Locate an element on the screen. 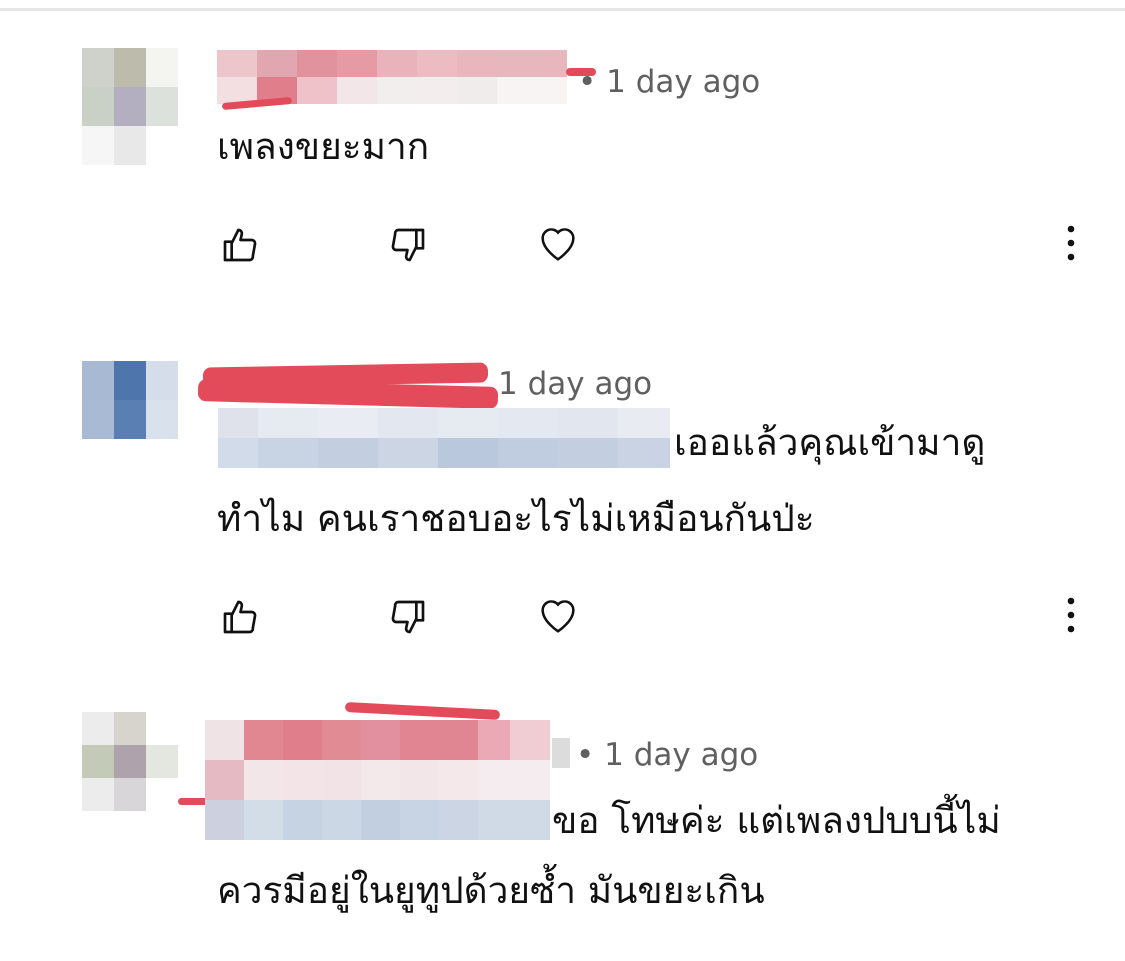  redaction-stroke is located at coordinates (422, 711).